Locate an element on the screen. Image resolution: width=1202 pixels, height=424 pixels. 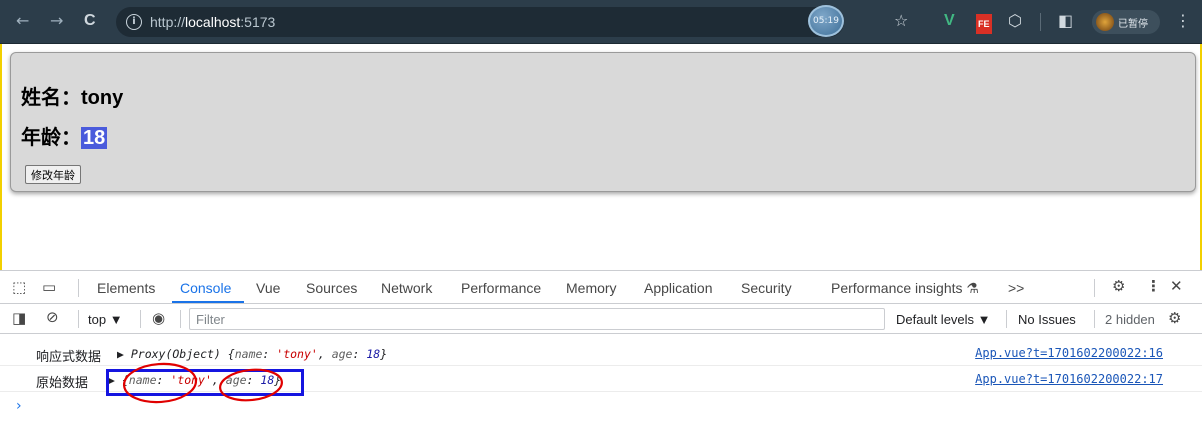
vue-devtools-extension-icon: V is located at coordinates (949, 21).